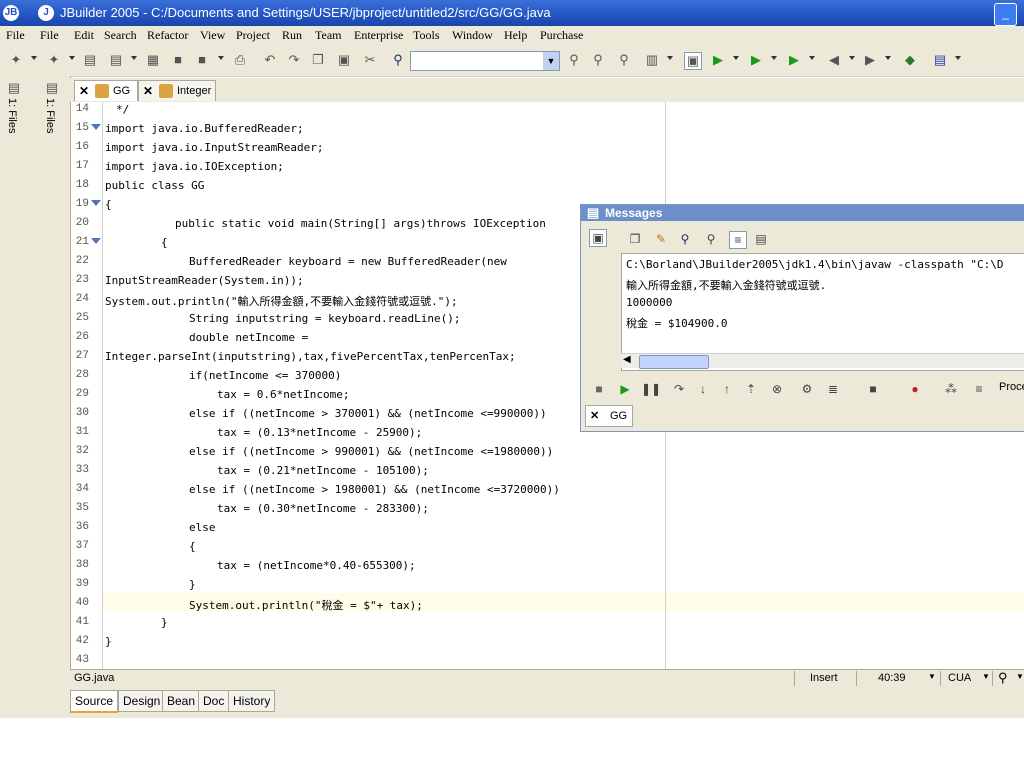  I want to click on new-file-dropdown-icon, so click(72, 58).